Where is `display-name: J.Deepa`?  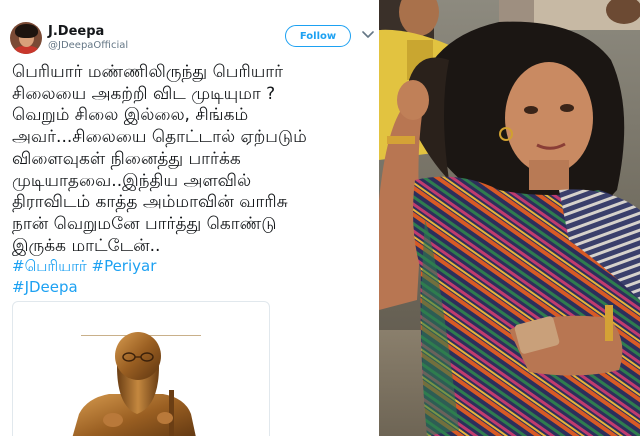 display-name: J.Deepa is located at coordinates (76, 31).